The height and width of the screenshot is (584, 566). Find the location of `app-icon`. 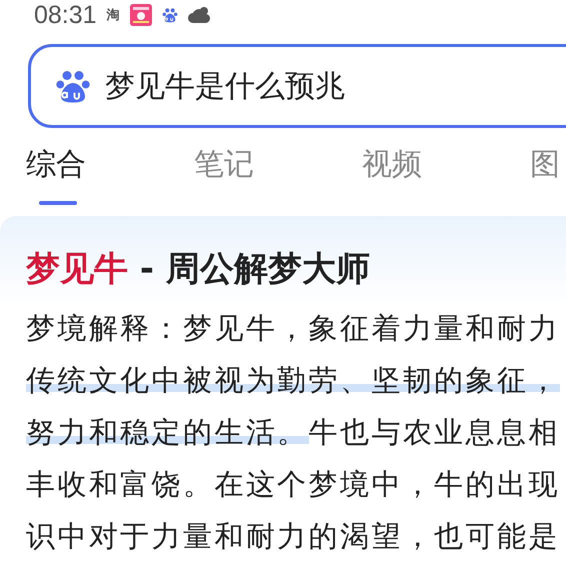

app-icon is located at coordinates (141, 15).